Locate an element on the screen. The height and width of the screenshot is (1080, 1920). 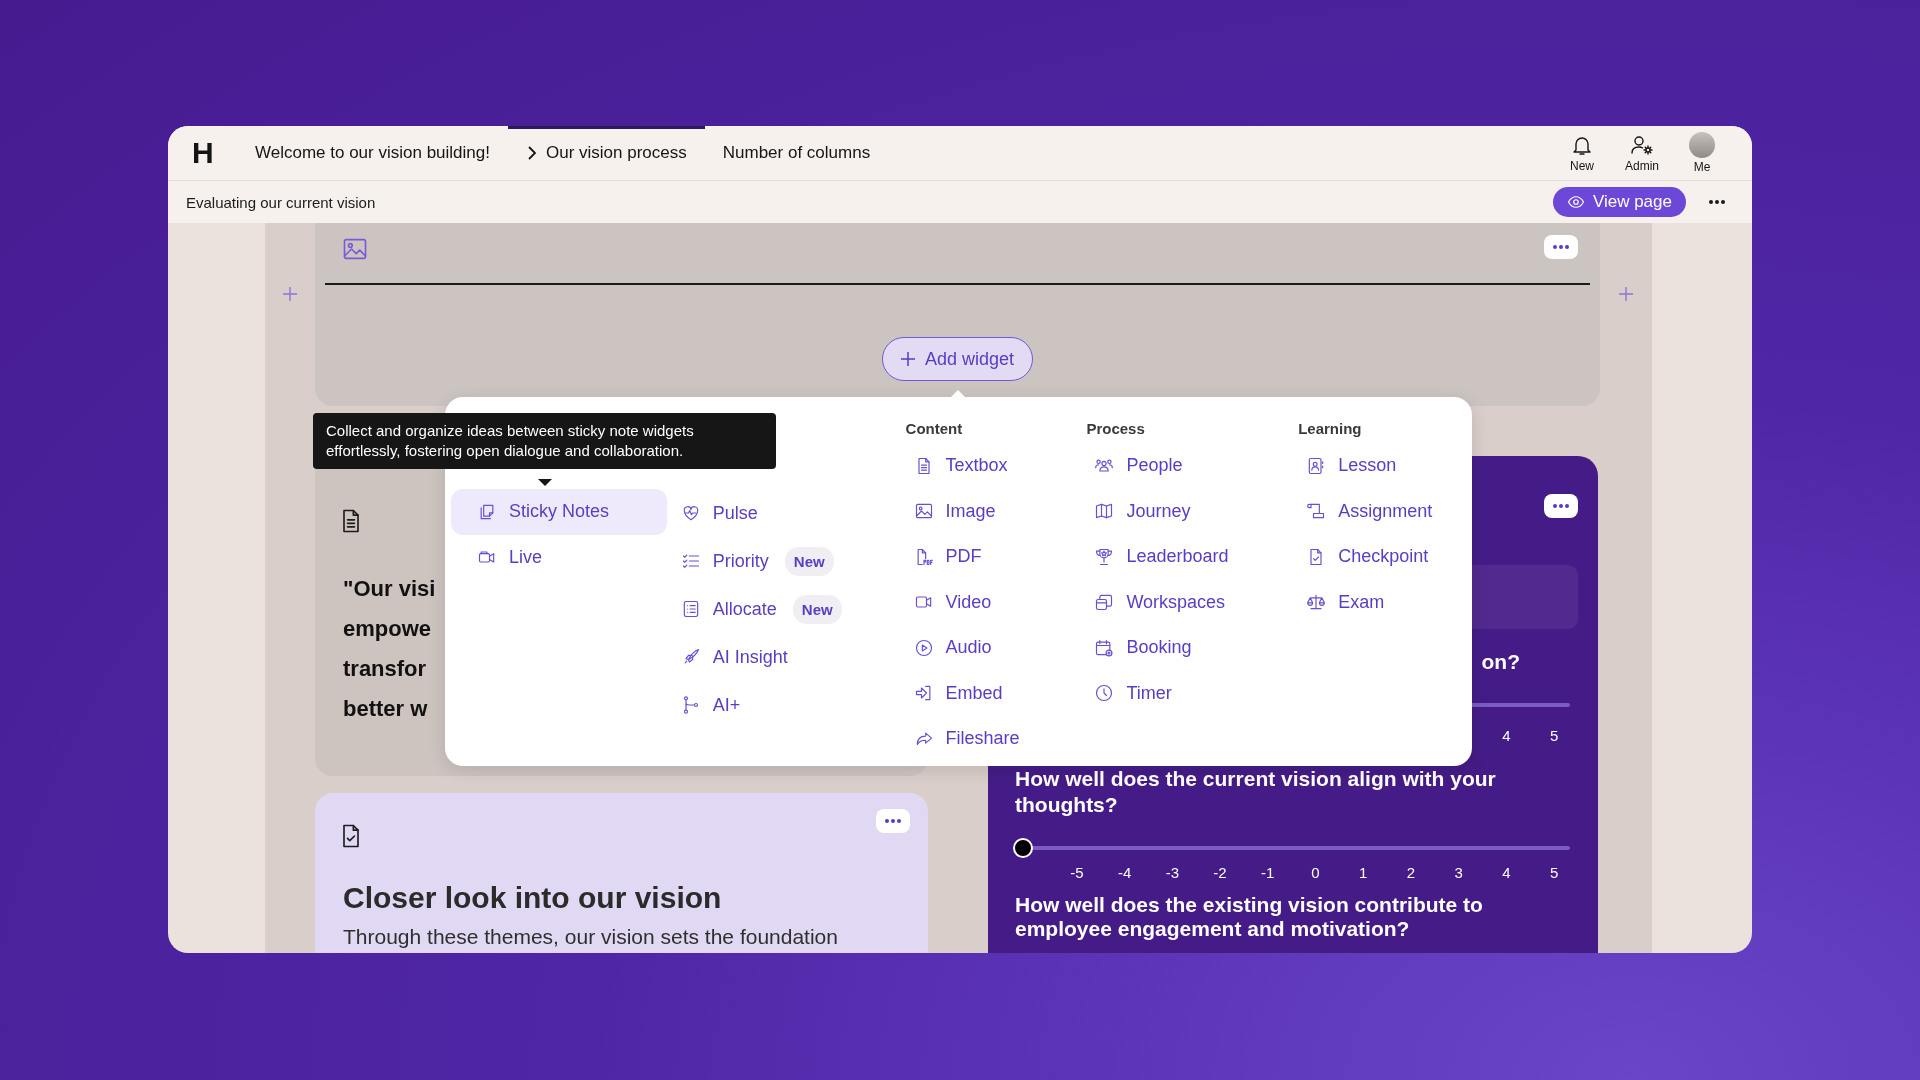
menu-item: Workspaces is located at coordinates (1186, 602).